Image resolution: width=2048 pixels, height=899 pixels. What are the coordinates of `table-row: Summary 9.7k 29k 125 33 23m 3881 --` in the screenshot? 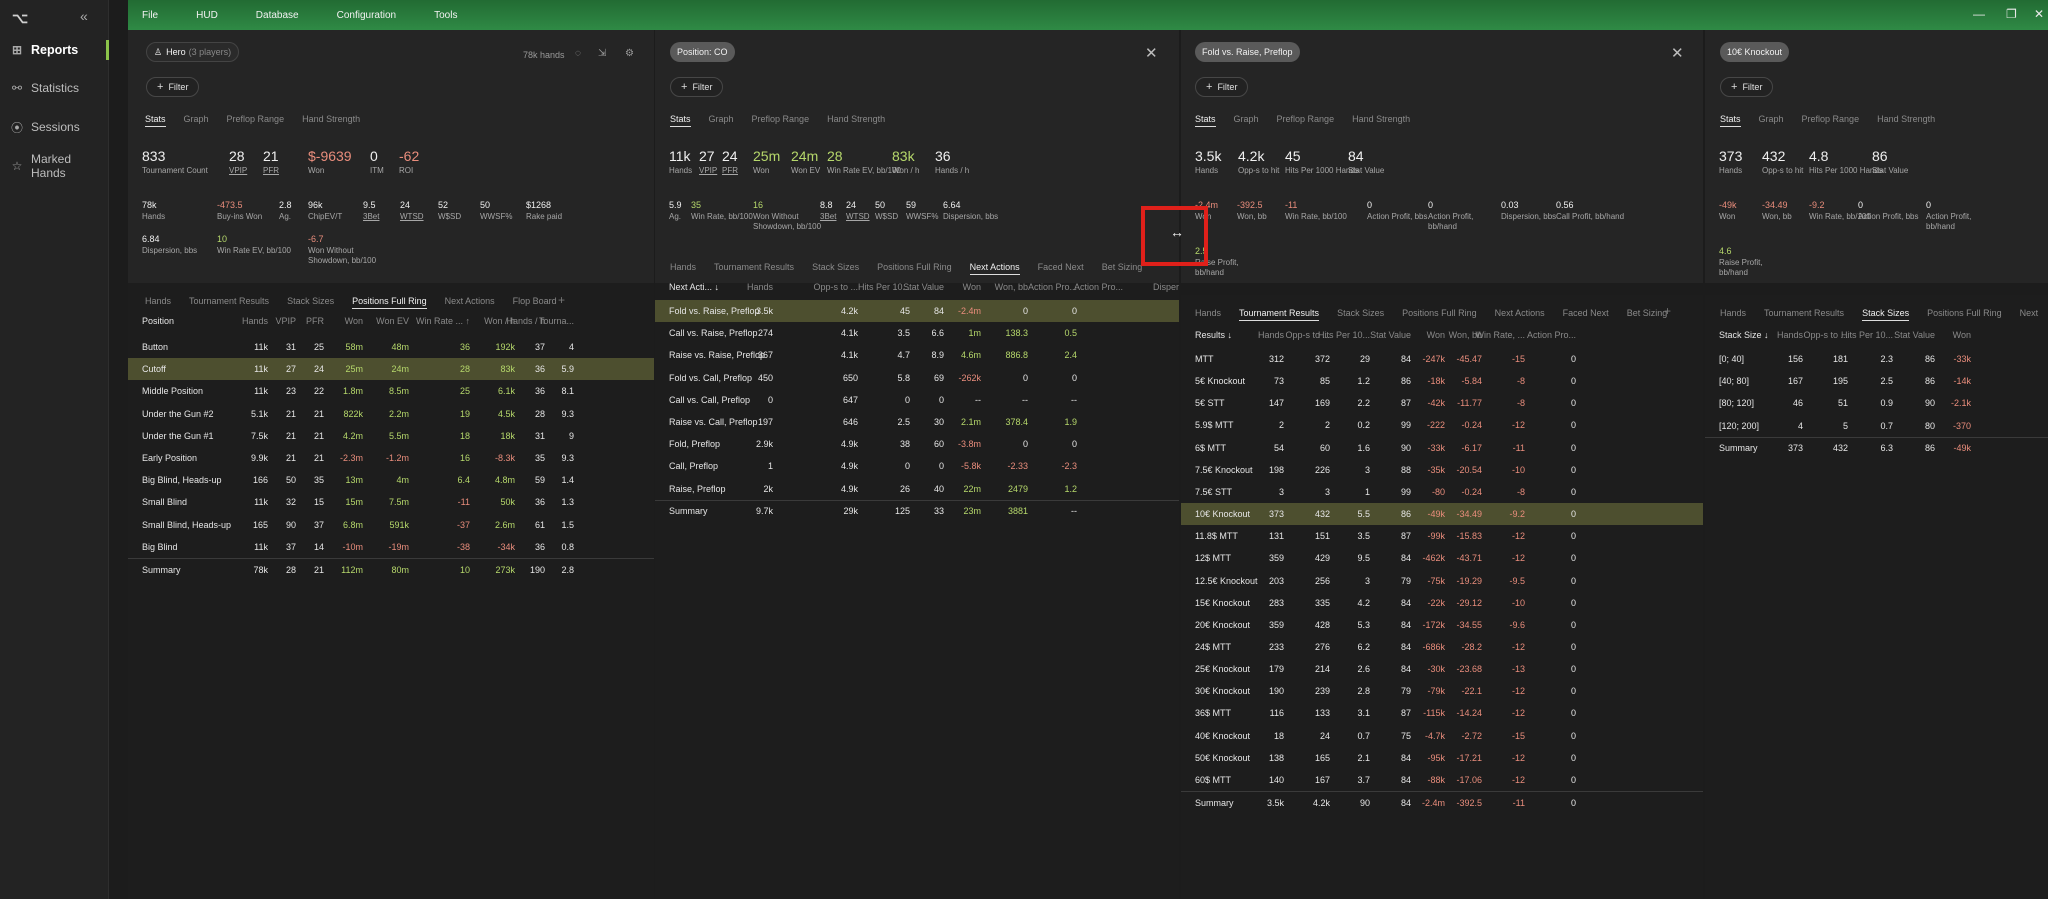 It's located at (917, 510).